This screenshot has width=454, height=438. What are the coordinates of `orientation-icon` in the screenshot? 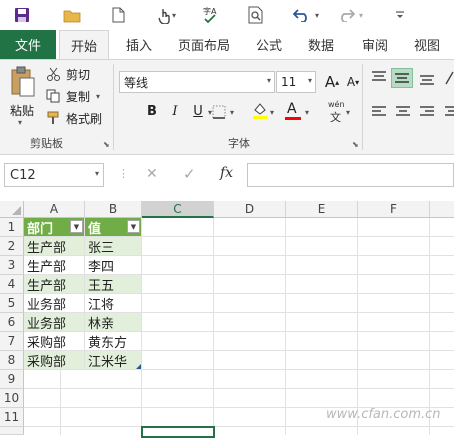 It's located at (449, 80).